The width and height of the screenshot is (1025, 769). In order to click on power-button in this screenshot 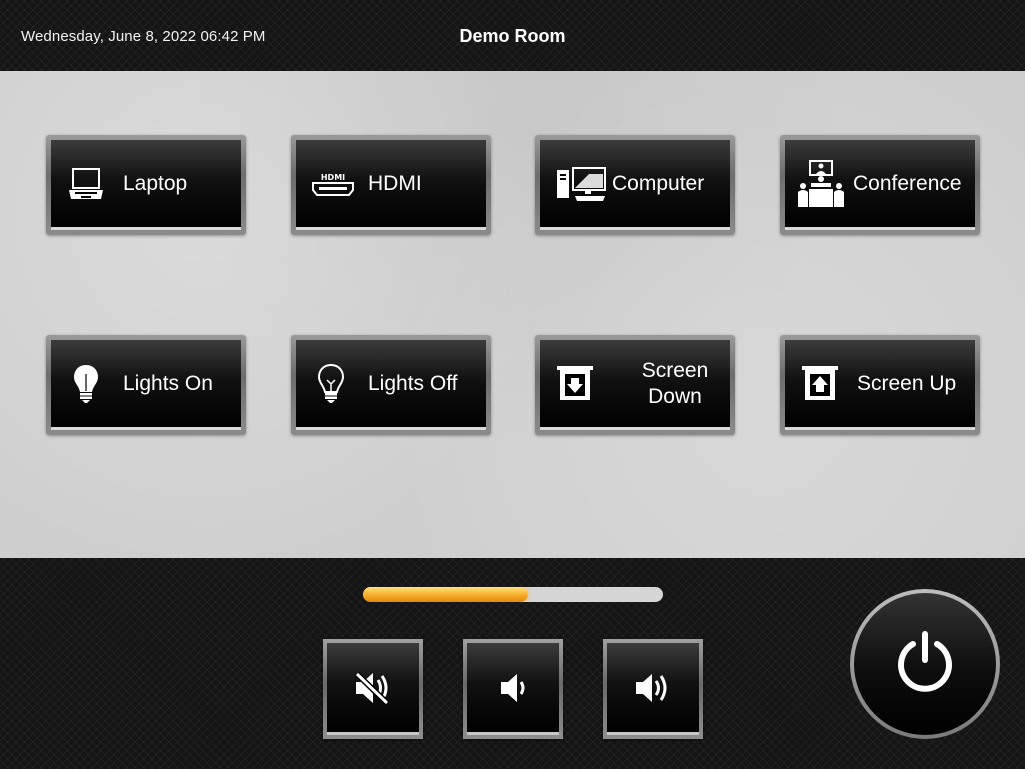, I will do `click(925, 664)`.